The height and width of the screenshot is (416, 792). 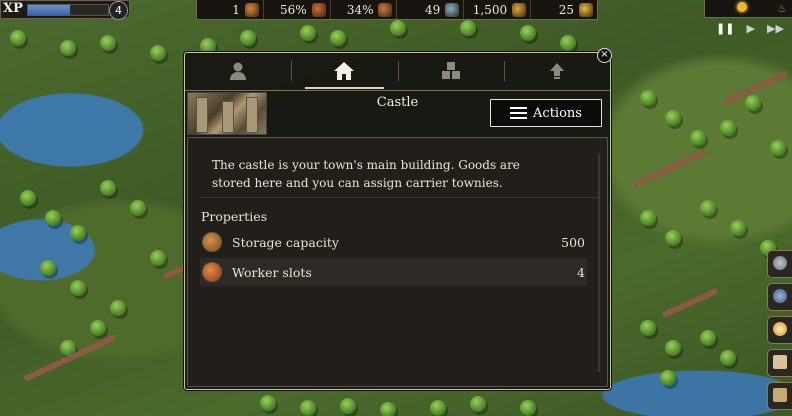 I want to click on resource-counter: 34%, so click(x=364, y=9).